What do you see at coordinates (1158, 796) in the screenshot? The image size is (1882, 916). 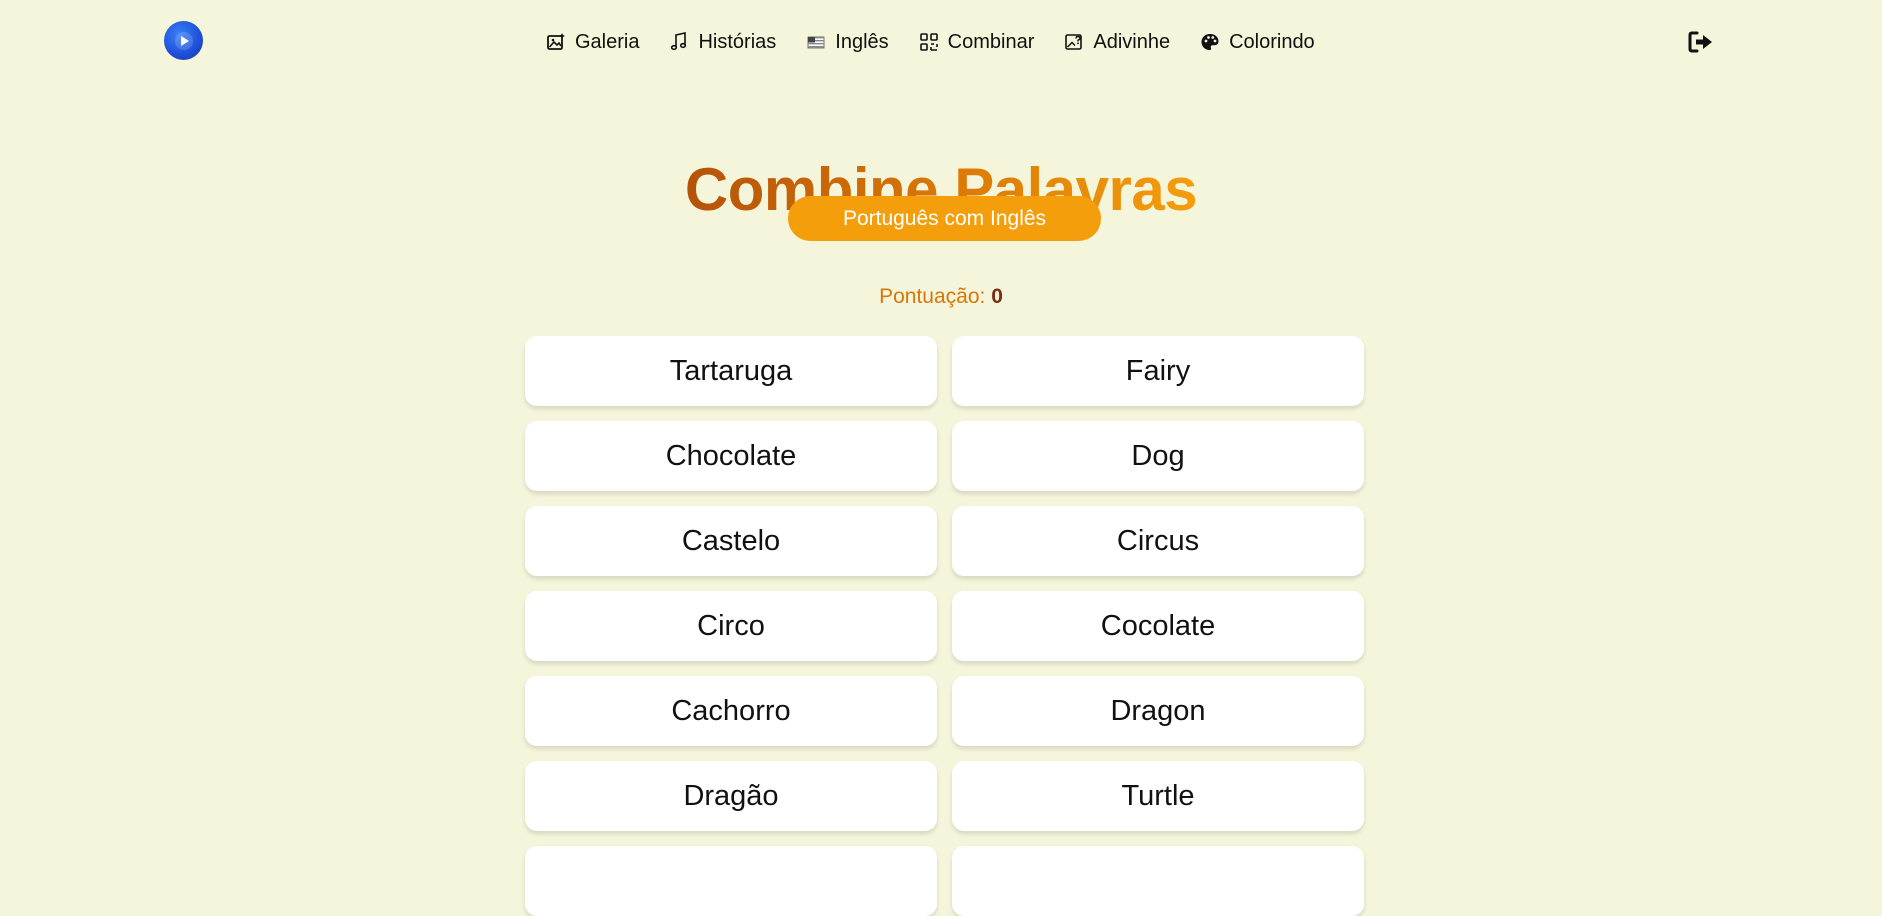 I see `word-card-english: Turtle` at bounding box center [1158, 796].